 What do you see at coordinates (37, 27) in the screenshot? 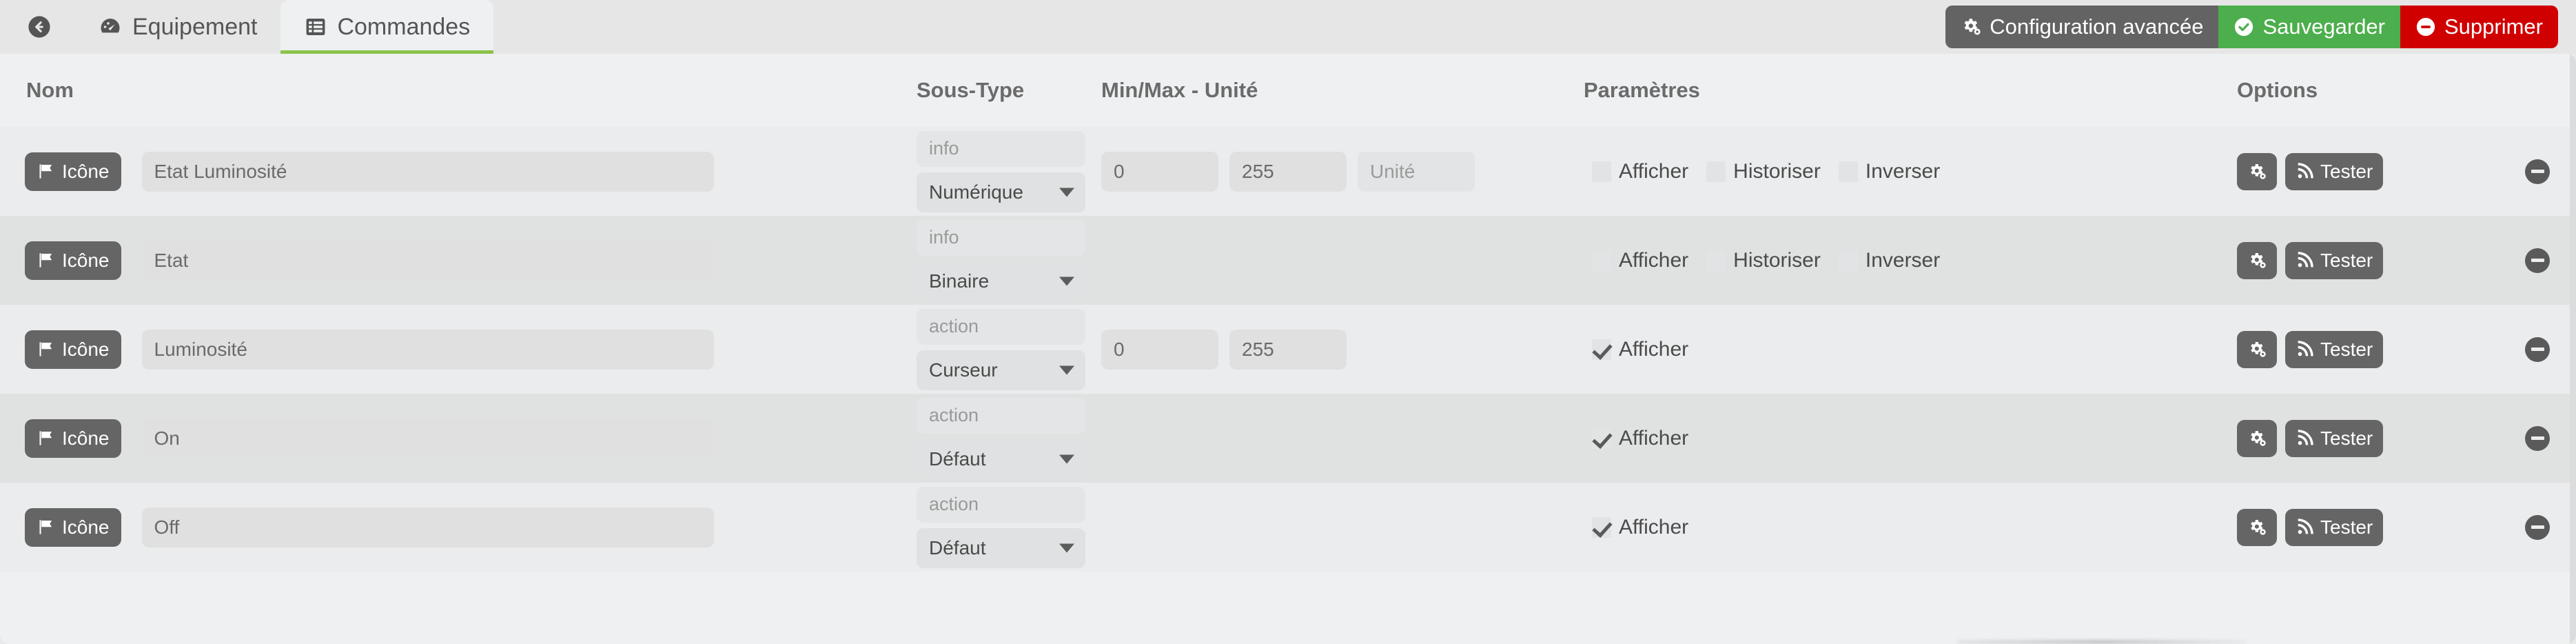
I see `tab-back` at bounding box center [37, 27].